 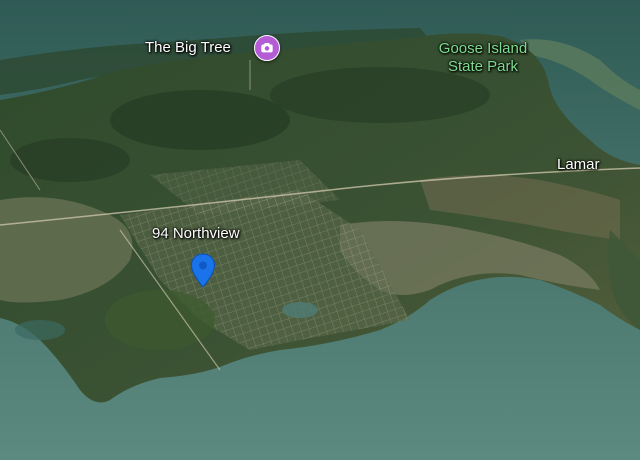 I want to click on place-label-big-tree: The Big Tree, so click(x=188, y=47).